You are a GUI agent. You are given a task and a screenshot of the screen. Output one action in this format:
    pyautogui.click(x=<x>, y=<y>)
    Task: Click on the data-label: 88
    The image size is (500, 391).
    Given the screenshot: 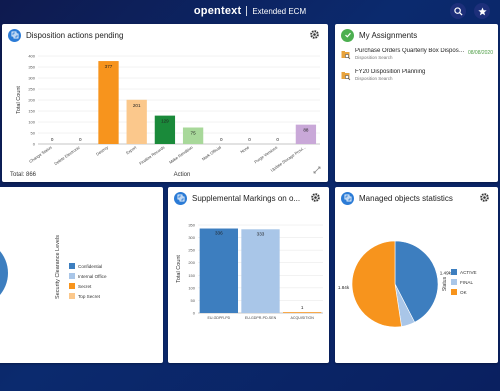 What is the action you would take?
    pyautogui.click(x=306, y=130)
    